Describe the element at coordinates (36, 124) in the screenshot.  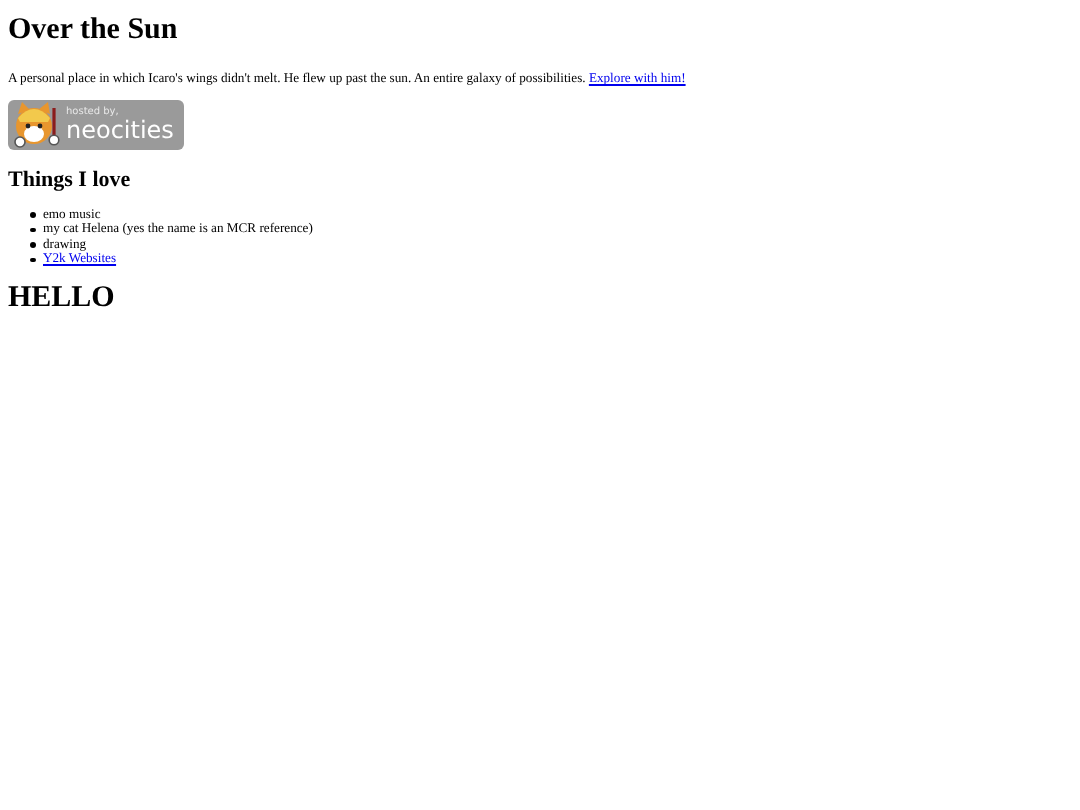
I see `cat-icon` at that location.